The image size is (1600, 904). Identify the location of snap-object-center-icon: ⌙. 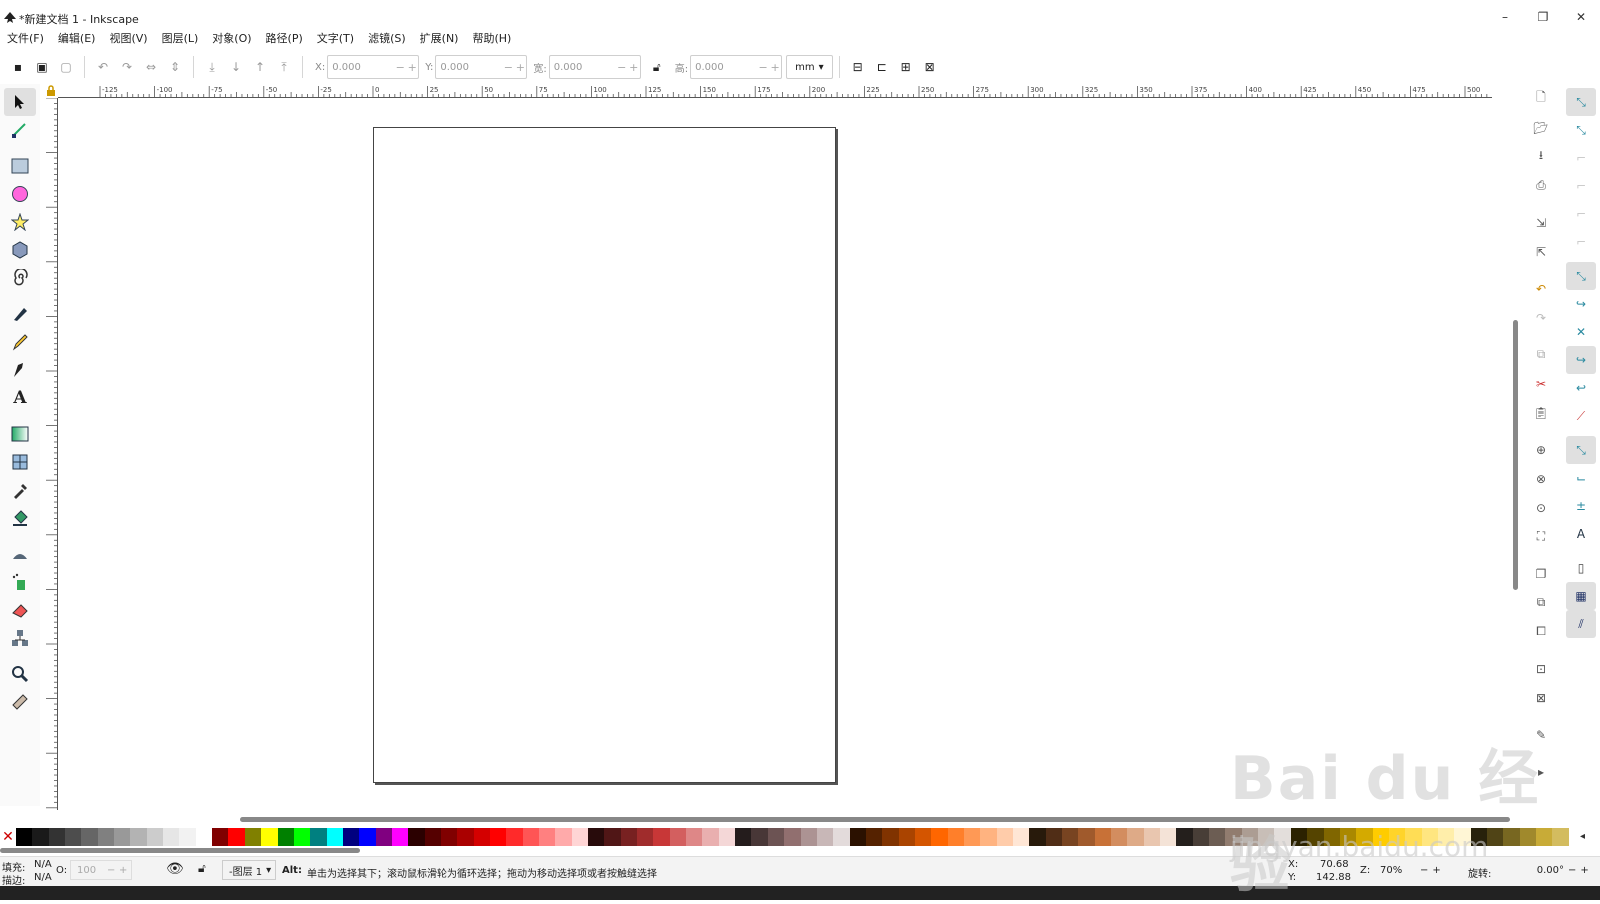
(1581, 478).